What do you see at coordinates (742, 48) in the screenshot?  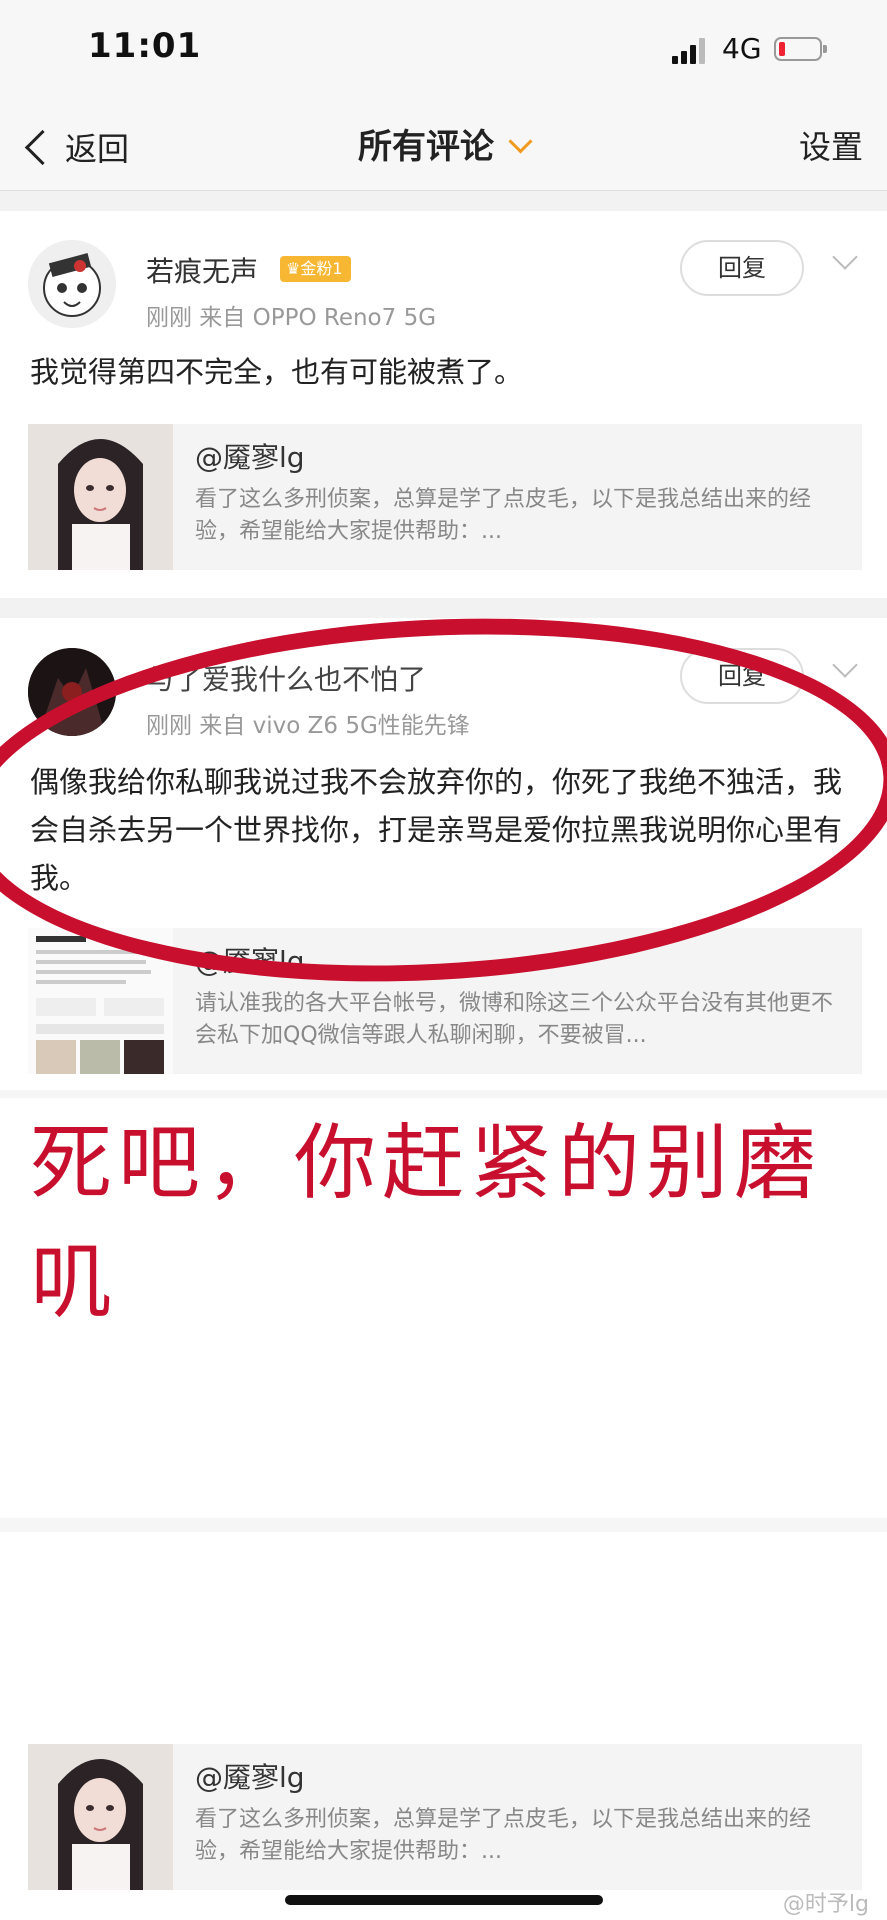 I see `network-type: 4G` at bounding box center [742, 48].